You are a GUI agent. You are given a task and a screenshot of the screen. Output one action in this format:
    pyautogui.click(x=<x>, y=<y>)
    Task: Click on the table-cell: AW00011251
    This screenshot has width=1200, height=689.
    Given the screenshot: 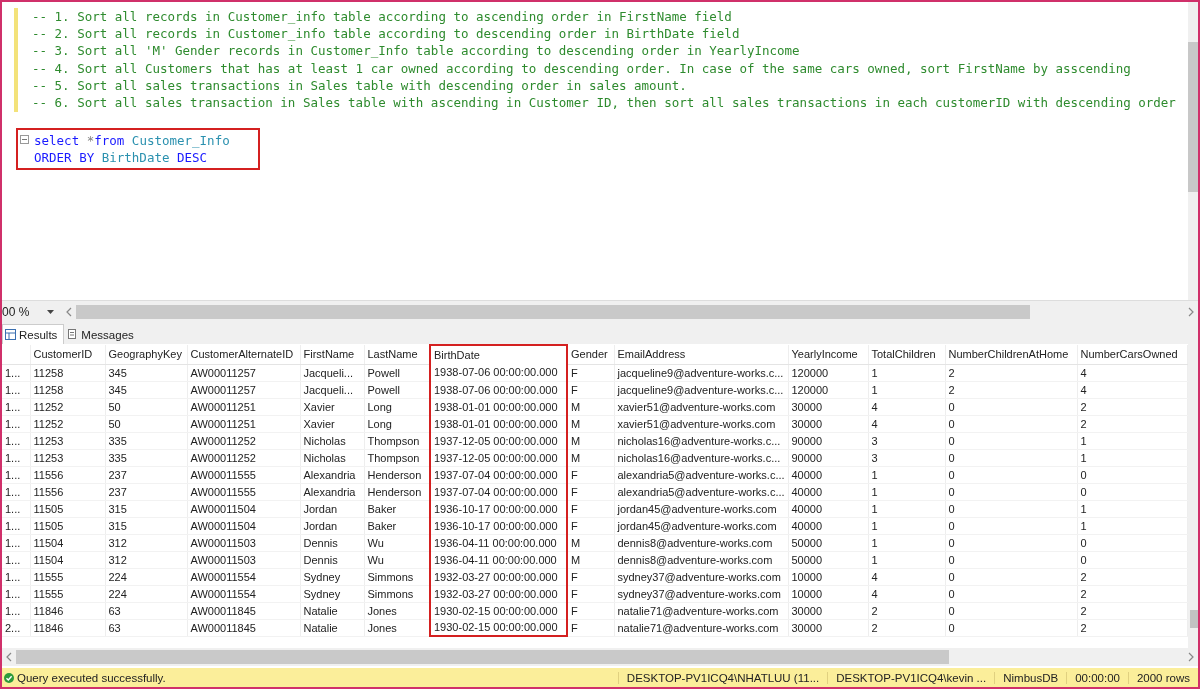 What is the action you would take?
    pyautogui.click(x=243, y=406)
    